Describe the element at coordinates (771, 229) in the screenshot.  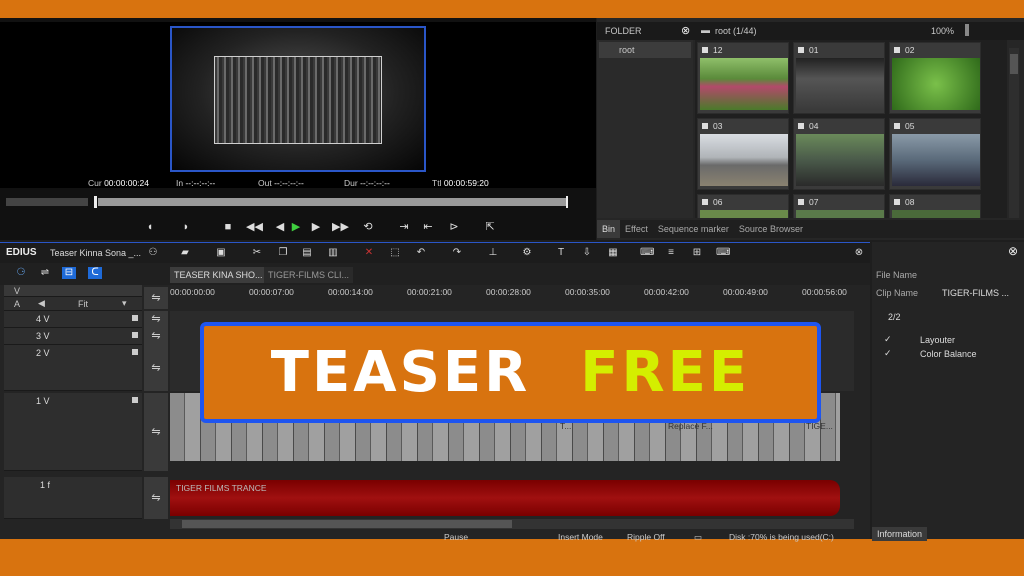
I see `tab-source-browser: Source Browser` at that location.